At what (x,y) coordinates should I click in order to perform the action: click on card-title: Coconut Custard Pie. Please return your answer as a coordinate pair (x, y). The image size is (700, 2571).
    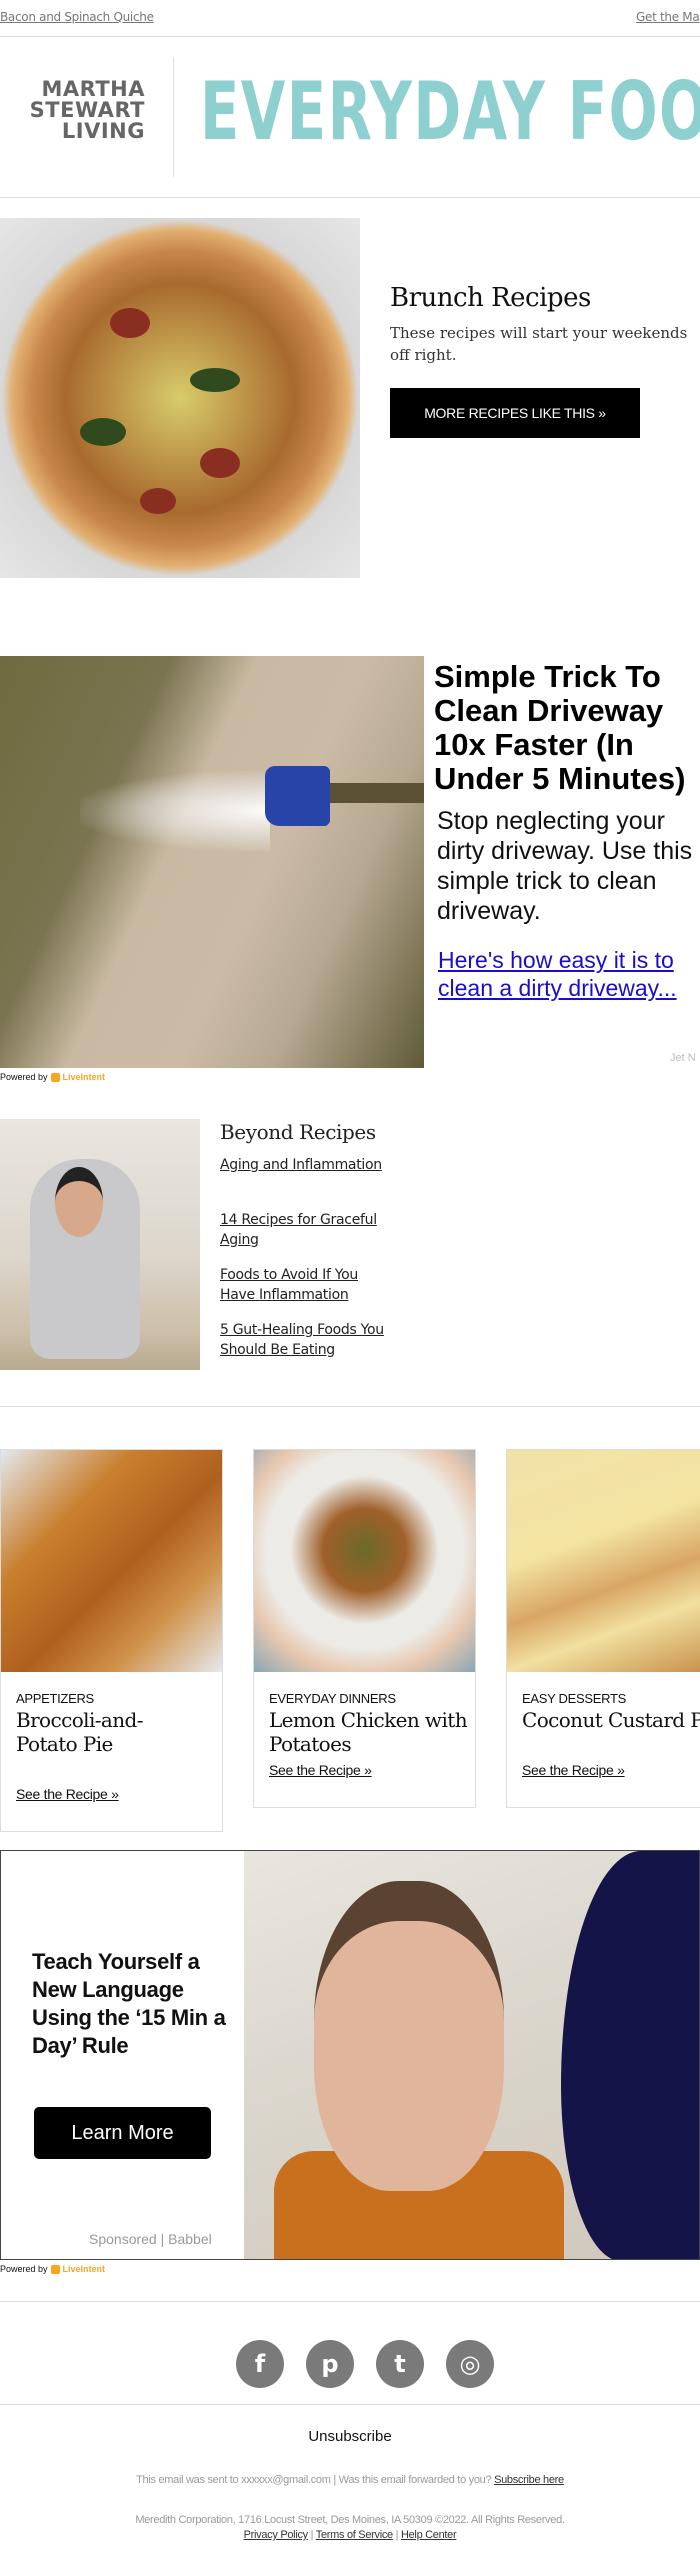
    Looking at the image, I should click on (611, 1720).